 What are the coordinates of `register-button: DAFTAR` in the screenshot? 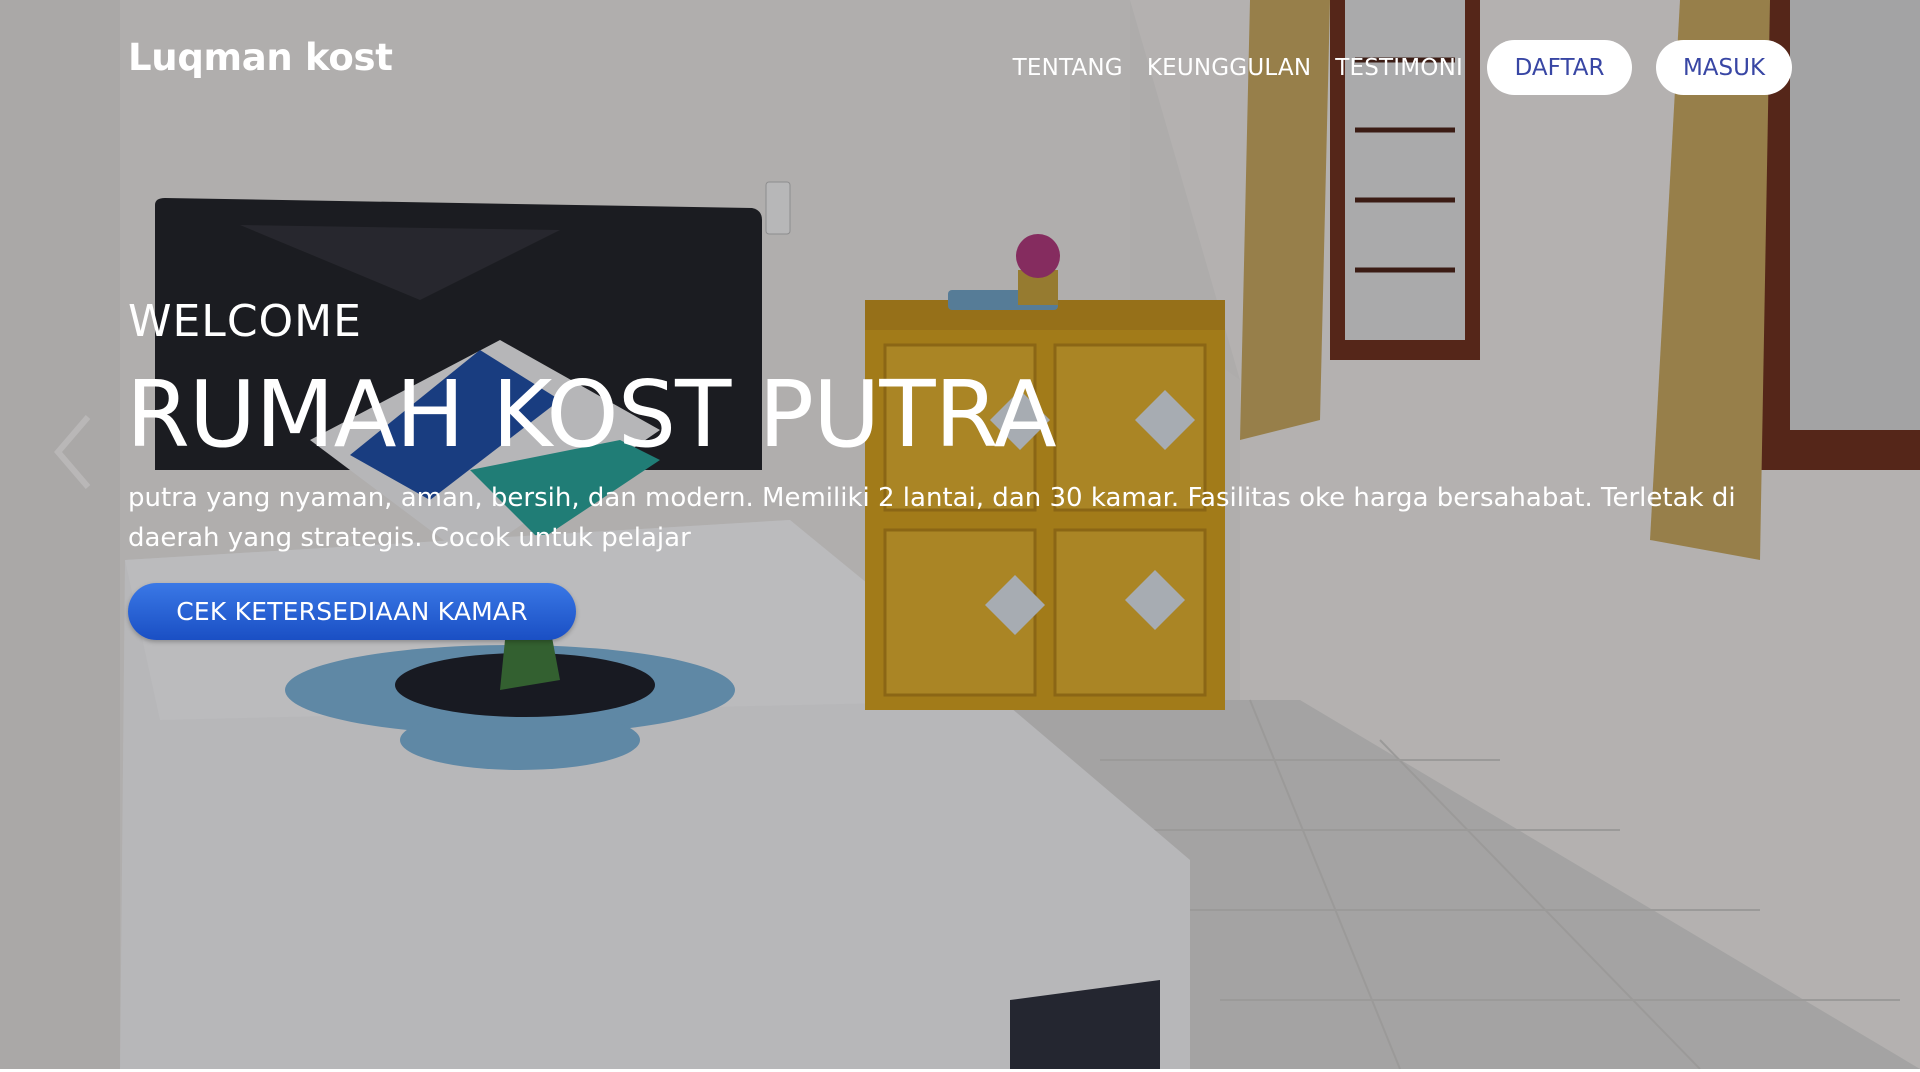 It's located at (1559, 67).